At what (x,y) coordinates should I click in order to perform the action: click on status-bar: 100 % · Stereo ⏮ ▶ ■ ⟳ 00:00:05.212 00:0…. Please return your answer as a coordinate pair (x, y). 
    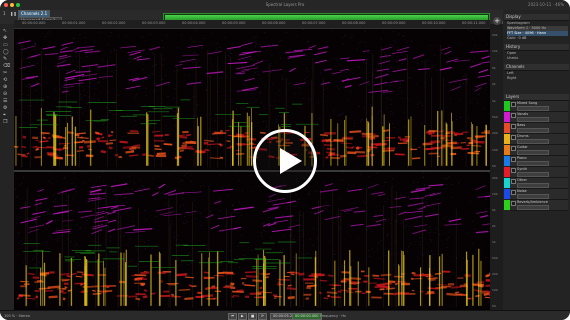
    Looking at the image, I should click on (285, 315).